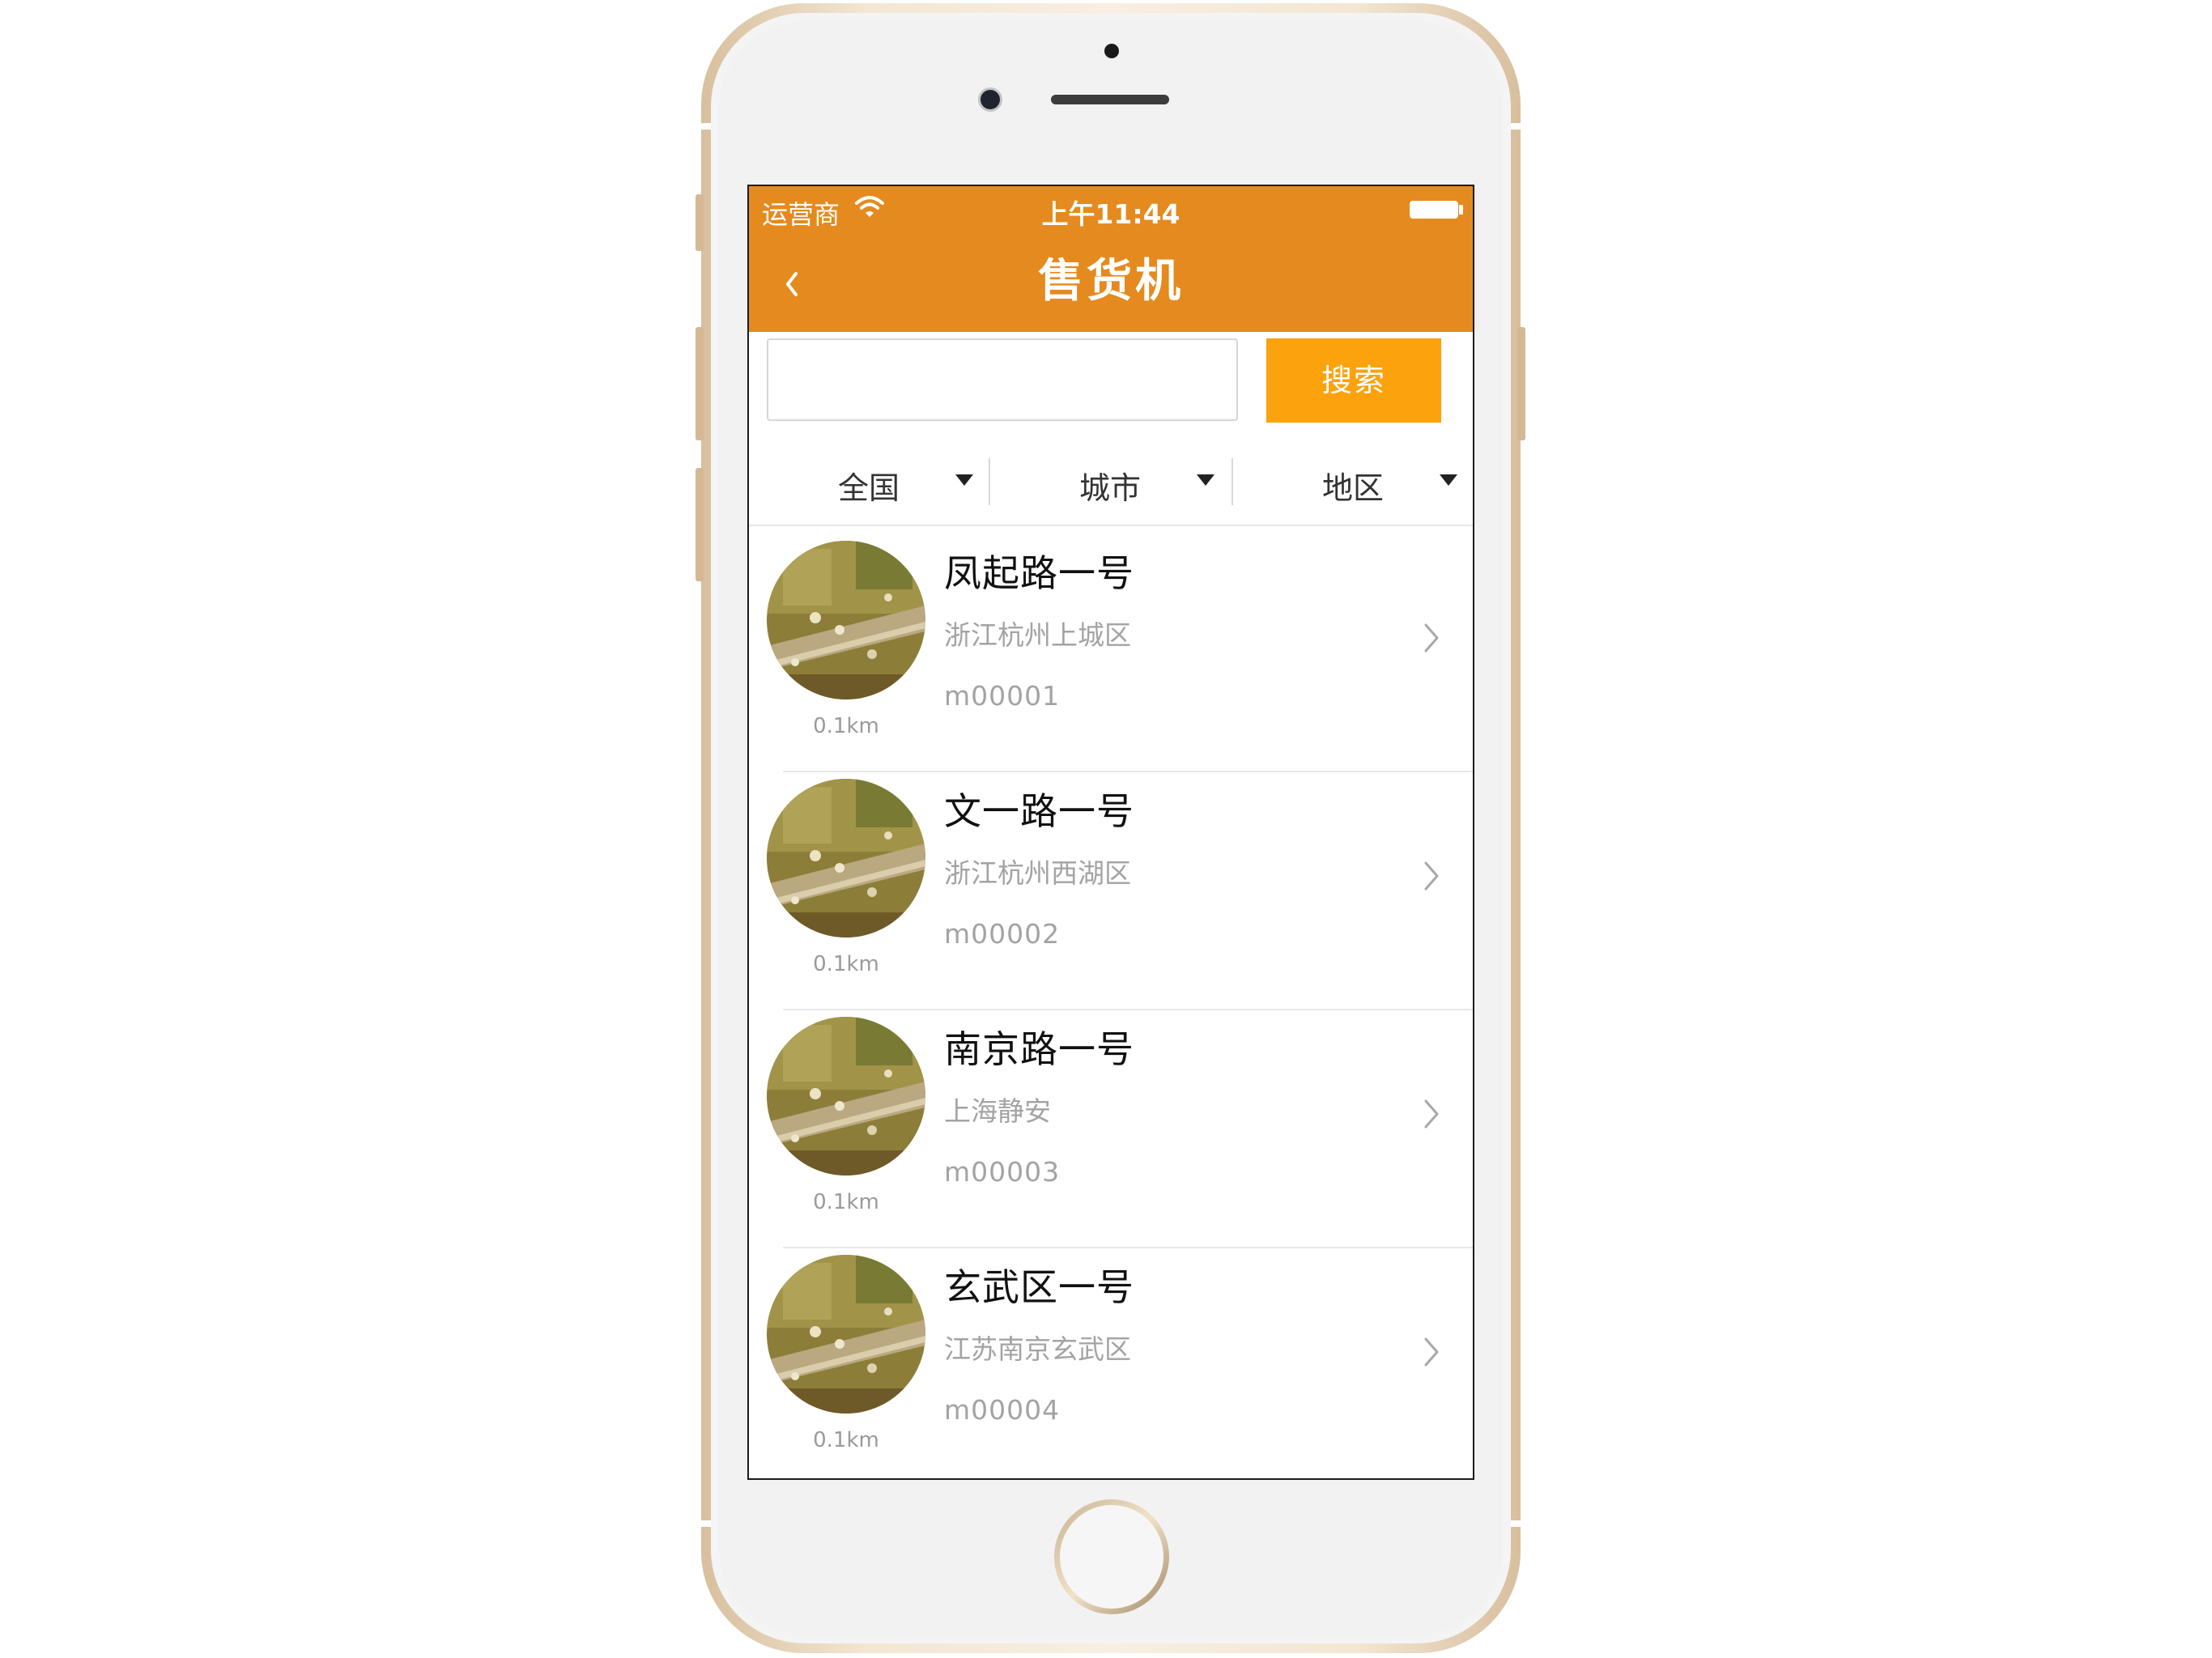 Image resolution: width=2212 pixels, height=1658 pixels. Describe the element at coordinates (1039, 1049) in the screenshot. I see `machine-name: 南京路一号` at that location.